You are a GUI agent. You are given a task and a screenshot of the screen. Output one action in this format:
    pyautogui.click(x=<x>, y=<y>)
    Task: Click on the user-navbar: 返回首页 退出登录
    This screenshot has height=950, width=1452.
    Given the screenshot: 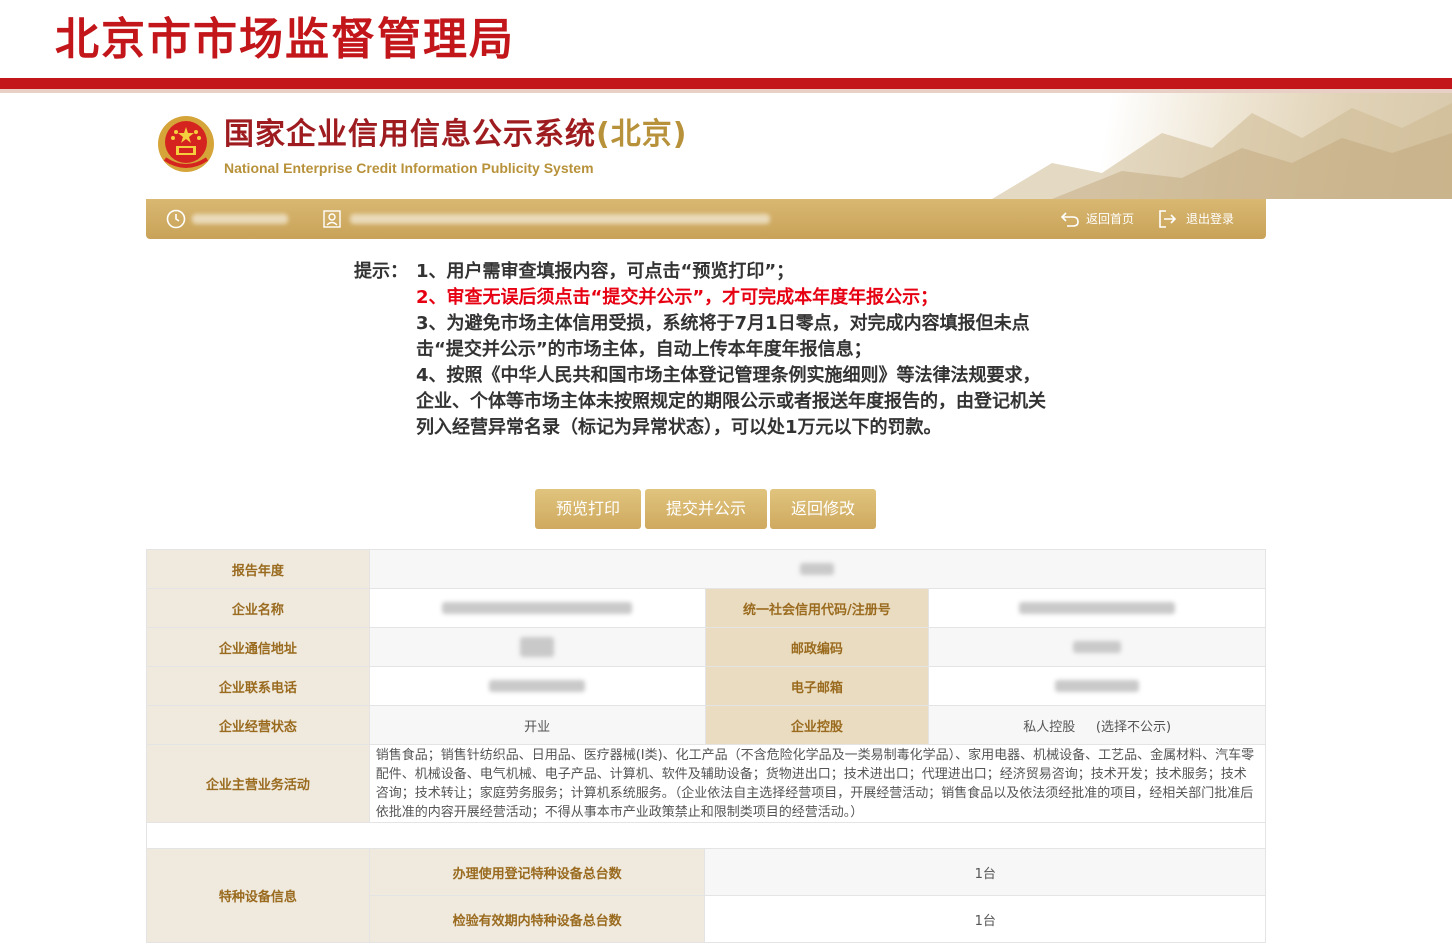 What is the action you would take?
    pyautogui.click(x=706, y=219)
    